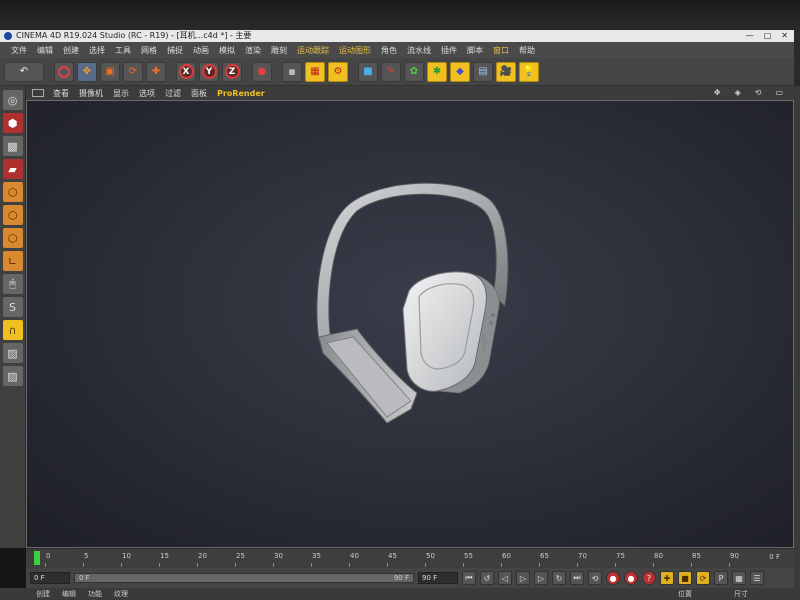 This screenshot has height=600, width=800. Describe the element at coordinates (279, 50) in the screenshot. I see `menu-sculpt: 雕刻` at that location.